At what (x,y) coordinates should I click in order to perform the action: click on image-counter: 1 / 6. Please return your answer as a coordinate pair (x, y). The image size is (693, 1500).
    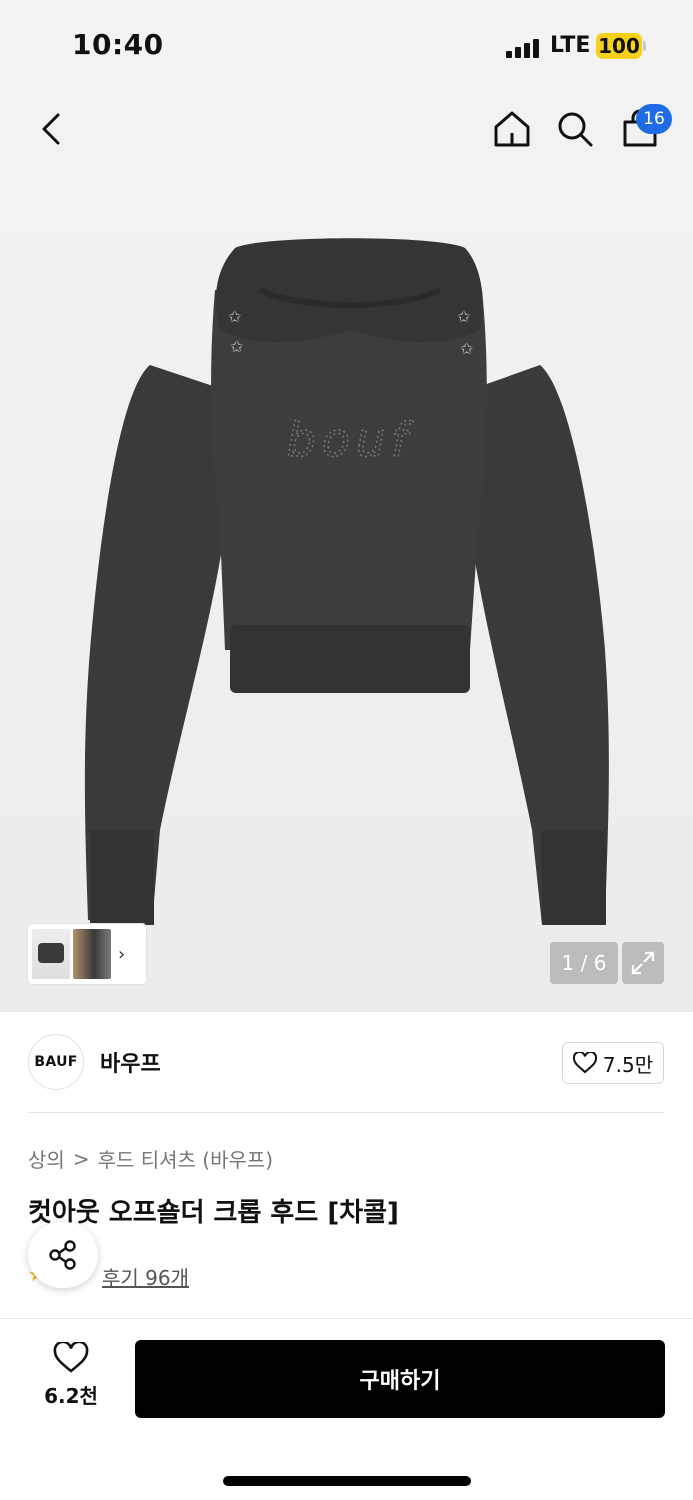
    Looking at the image, I should click on (584, 963).